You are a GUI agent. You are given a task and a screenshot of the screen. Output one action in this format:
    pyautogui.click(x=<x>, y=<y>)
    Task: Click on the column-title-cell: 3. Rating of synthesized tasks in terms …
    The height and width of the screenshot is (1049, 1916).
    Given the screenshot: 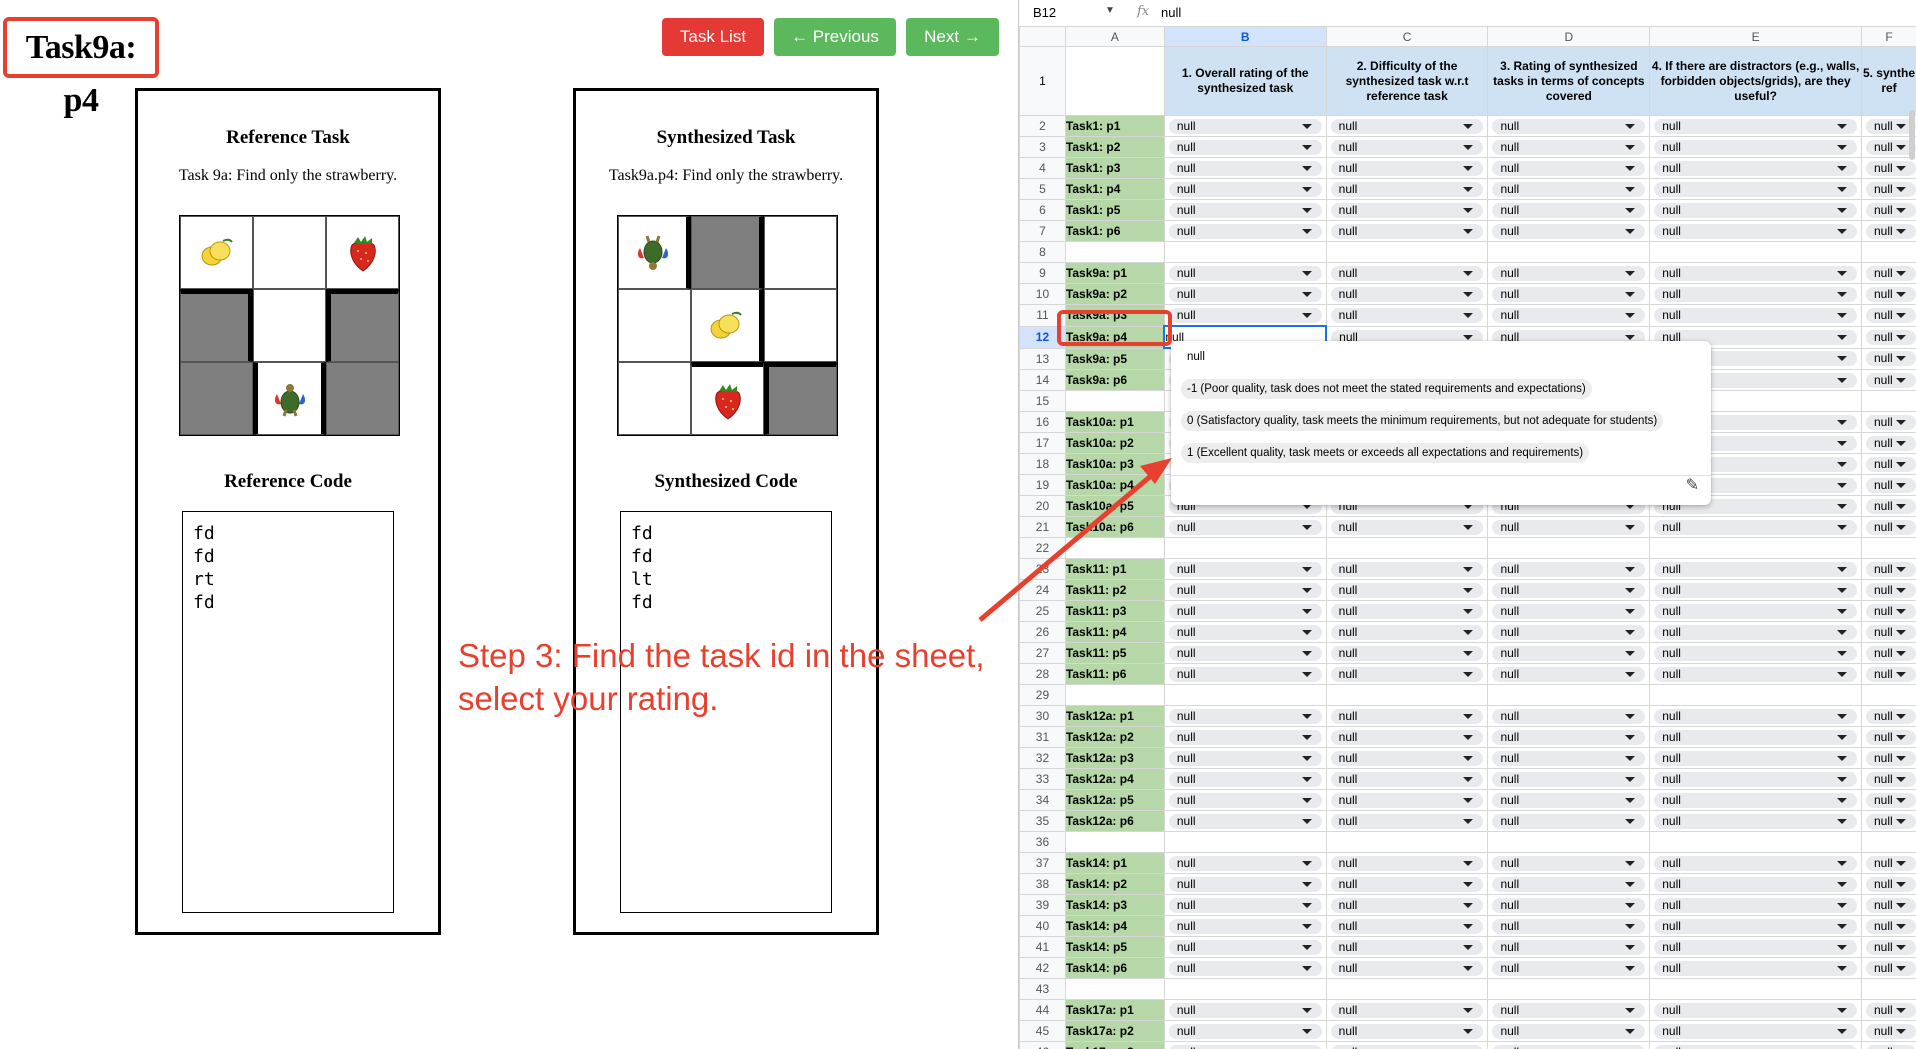 What is the action you would take?
    pyautogui.click(x=1569, y=81)
    